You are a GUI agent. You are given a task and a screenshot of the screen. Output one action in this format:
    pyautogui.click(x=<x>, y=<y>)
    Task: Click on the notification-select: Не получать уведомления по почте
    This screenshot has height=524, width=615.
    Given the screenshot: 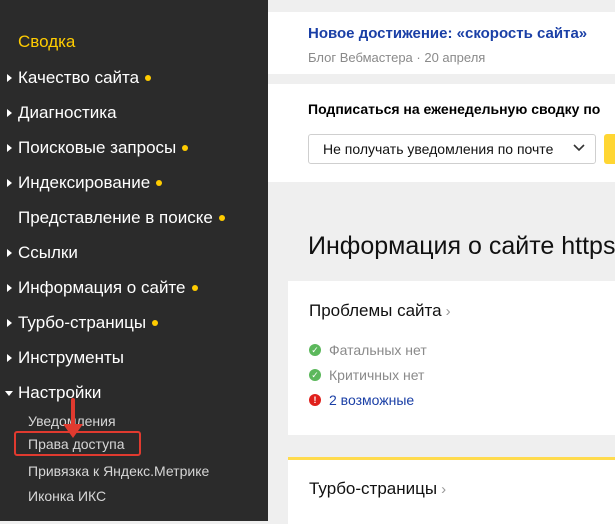 What is the action you would take?
    pyautogui.click(x=452, y=149)
    